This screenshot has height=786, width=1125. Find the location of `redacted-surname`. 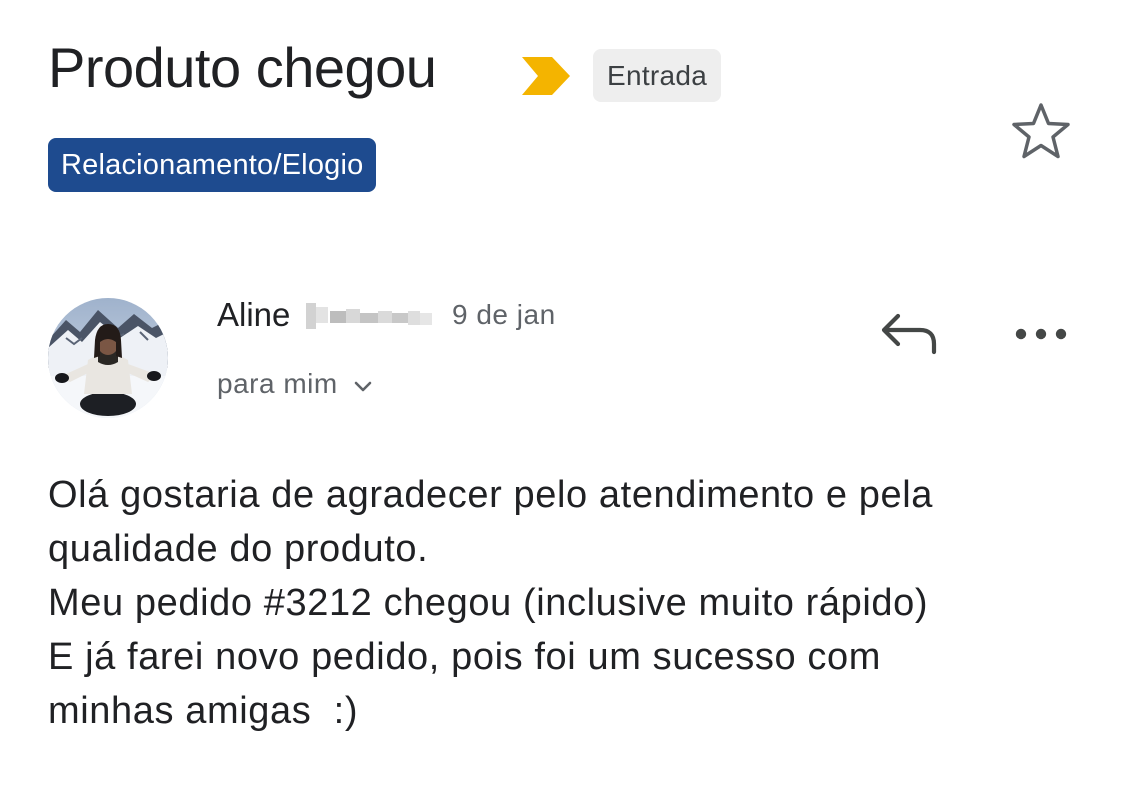

redacted-surname is located at coordinates (369, 316).